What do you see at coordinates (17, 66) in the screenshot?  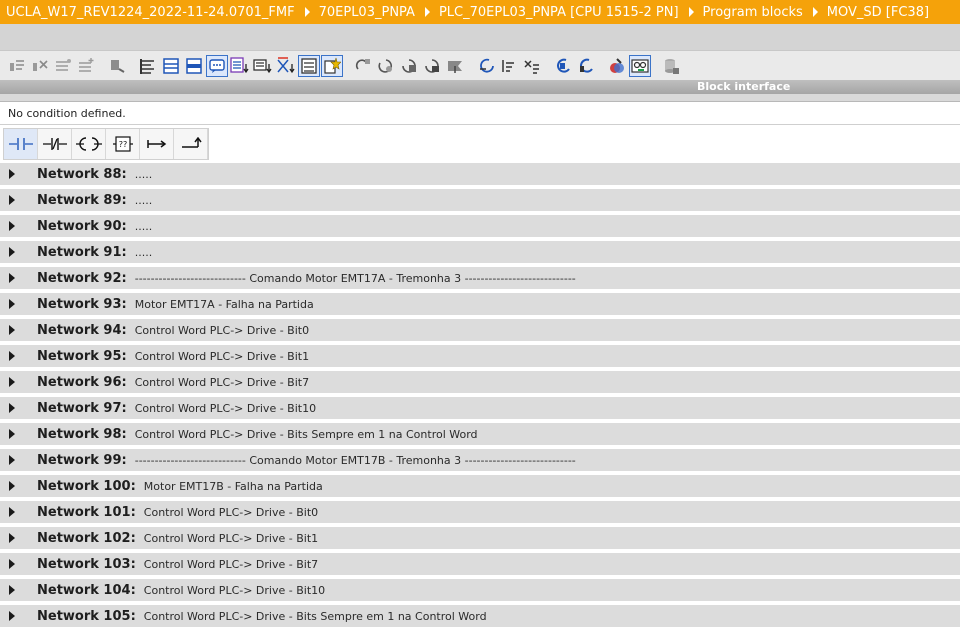 I see `insert-network-icon` at bounding box center [17, 66].